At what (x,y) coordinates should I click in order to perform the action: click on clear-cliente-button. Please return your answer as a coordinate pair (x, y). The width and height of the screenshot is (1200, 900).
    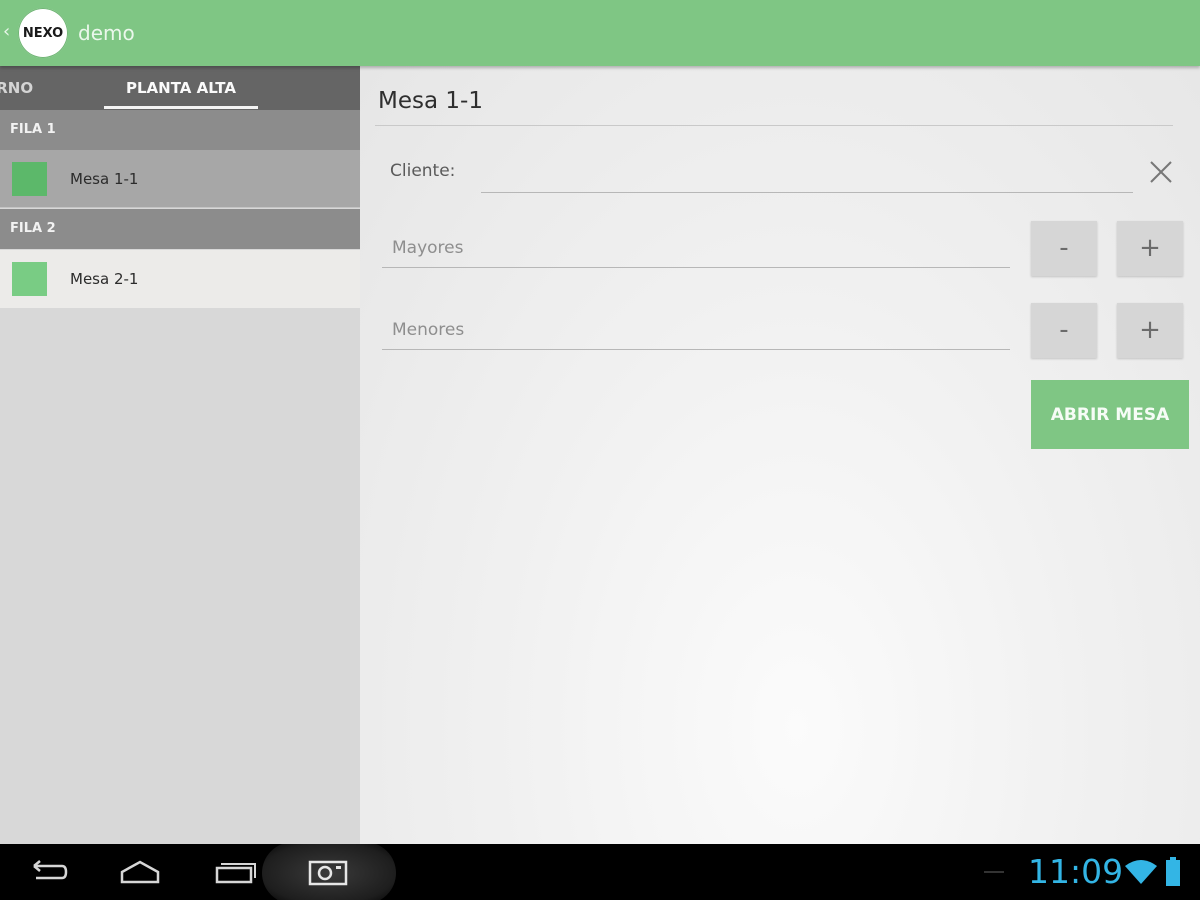
    Looking at the image, I should click on (1161, 172).